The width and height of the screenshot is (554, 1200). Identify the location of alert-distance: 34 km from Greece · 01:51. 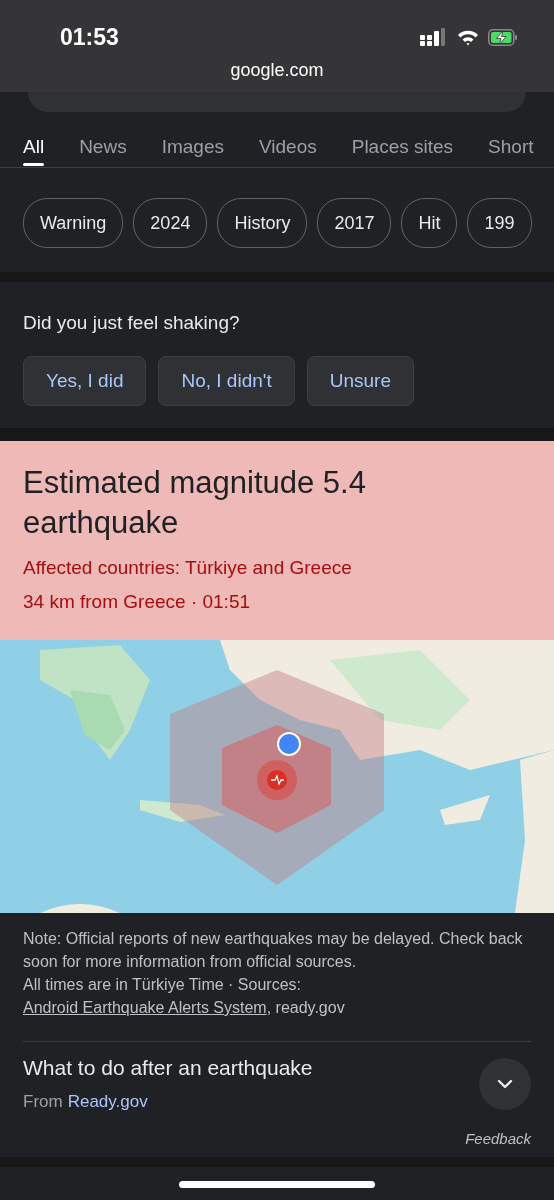
(137, 602).